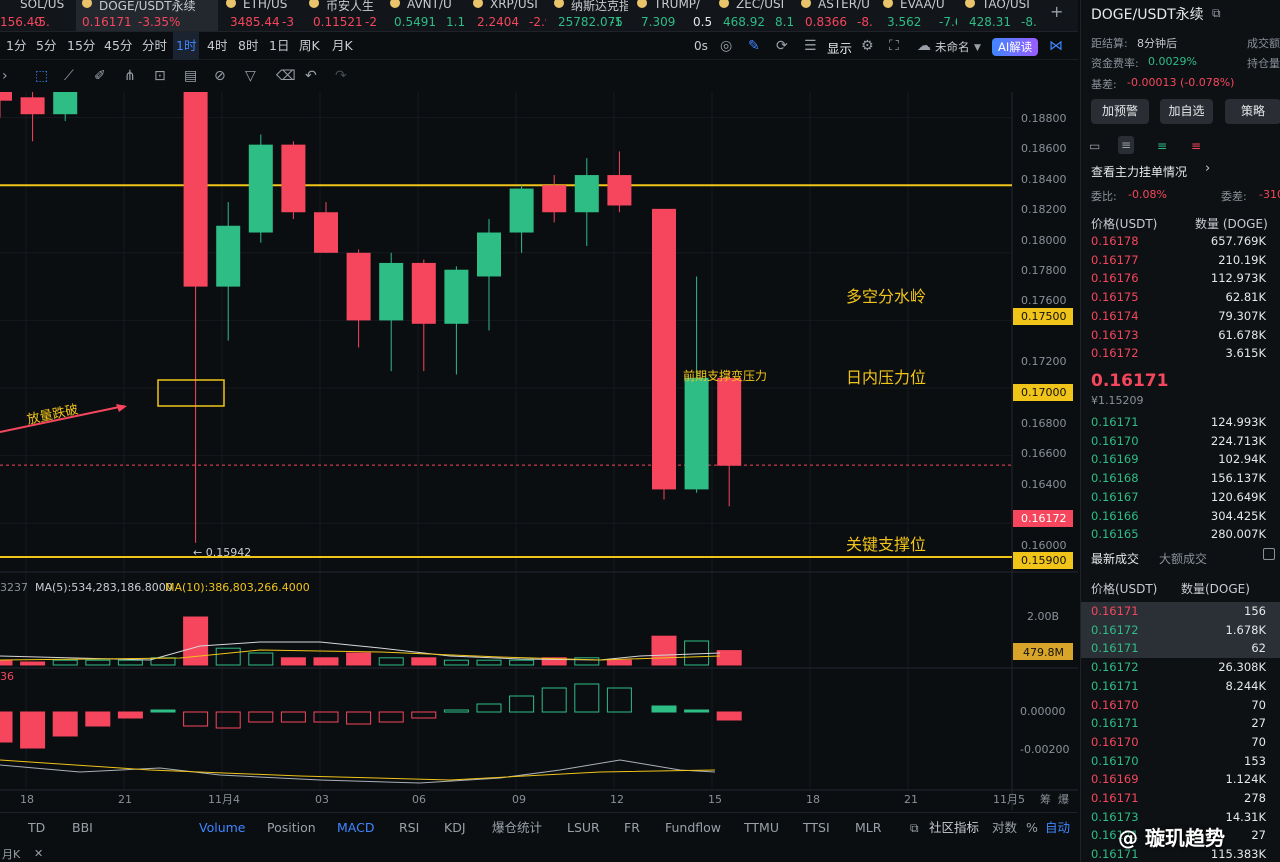 The width and height of the screenshot is (1280, 862). What do you see at coordinates (41, 76) in the screenshot?
I see `select-icon: ⬚` at bounding box center [41, 76].